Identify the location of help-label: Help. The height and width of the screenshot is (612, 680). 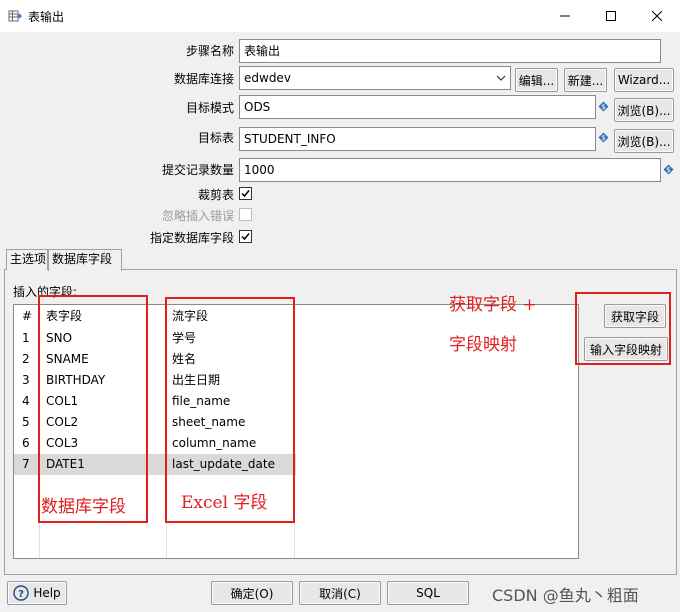
(47, 593).